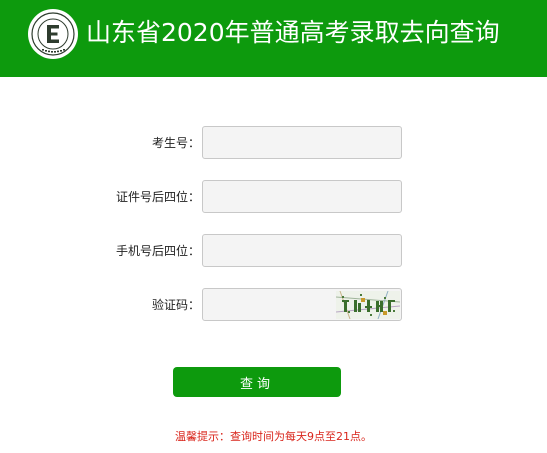  I want to click on page-title: 山东省2020年普通高考录取去向查询, so click(293, 32).